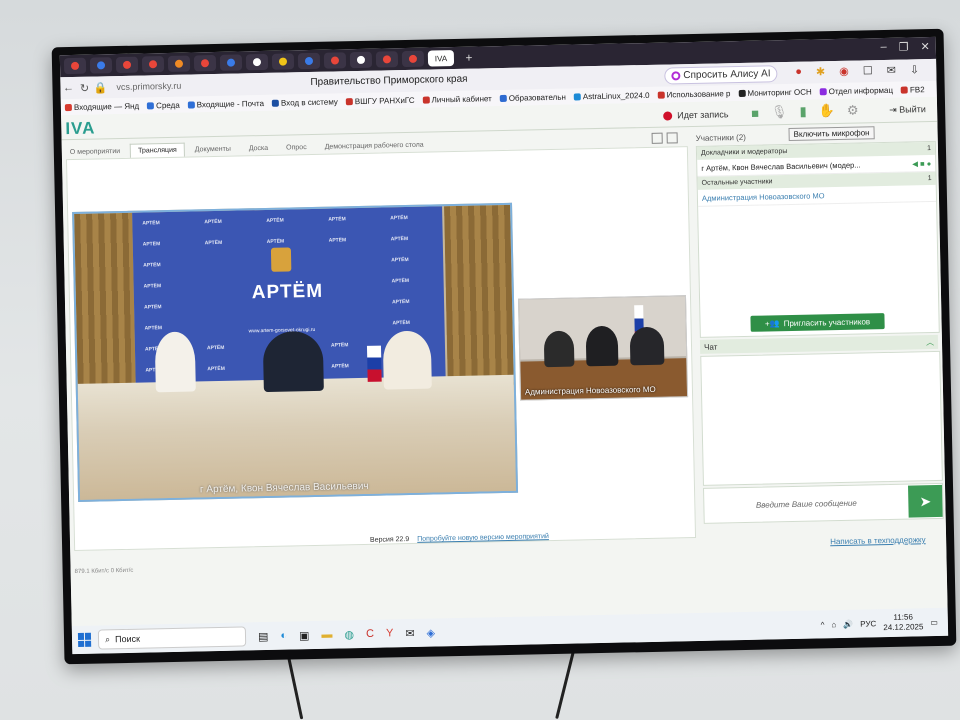 This screenshot has width=960, height=720. What do you see at coordinates (891, 70) in the screenshot?
I see `extension-icon: ✉` at bounding box center [891, 70].